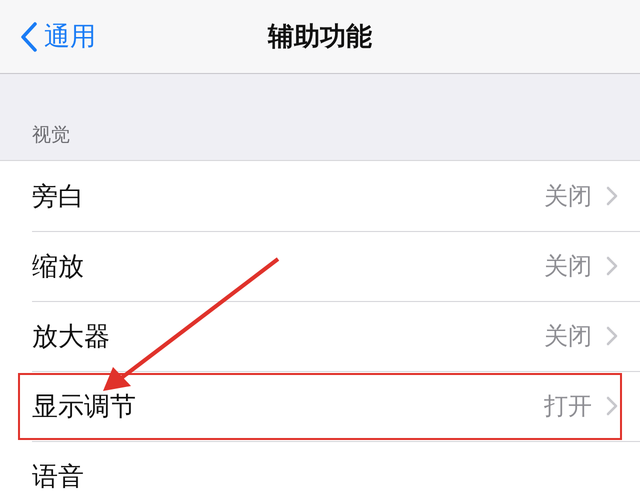 This screenshot has width=640, height=501. Describe the element at coordinates (84, 407) in the screenshot. I see `row-label: 显示调节` at that location.